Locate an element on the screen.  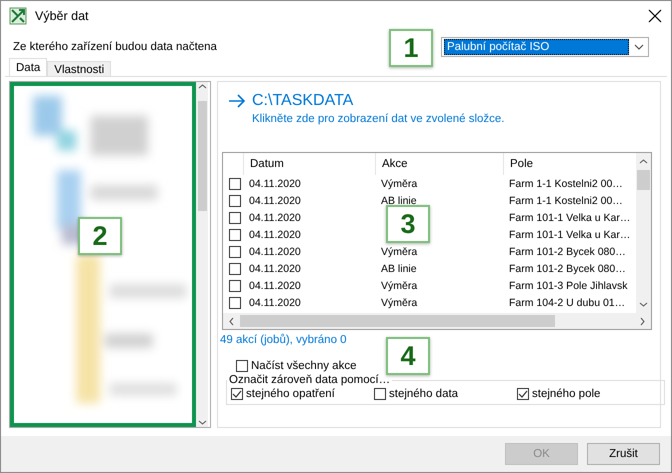
callout-number: 3 is located at coordinates (408, 224).